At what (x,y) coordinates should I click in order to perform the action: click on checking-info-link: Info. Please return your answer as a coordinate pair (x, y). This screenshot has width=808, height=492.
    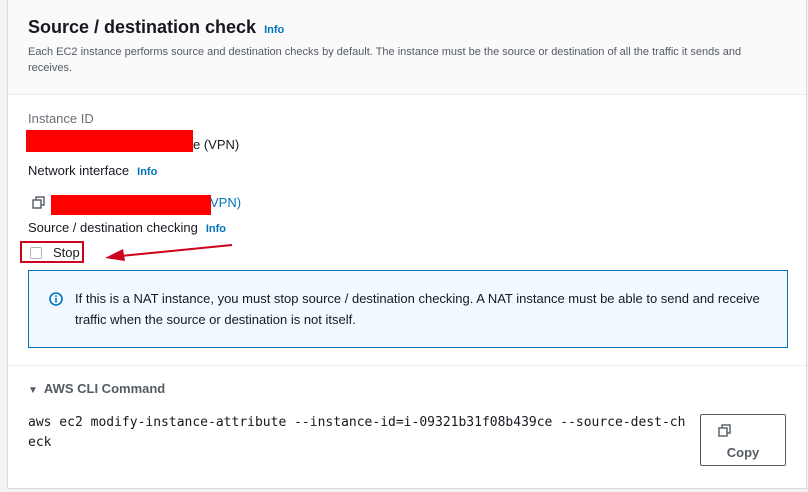
    Looking at the image, I should click on (216, 229).